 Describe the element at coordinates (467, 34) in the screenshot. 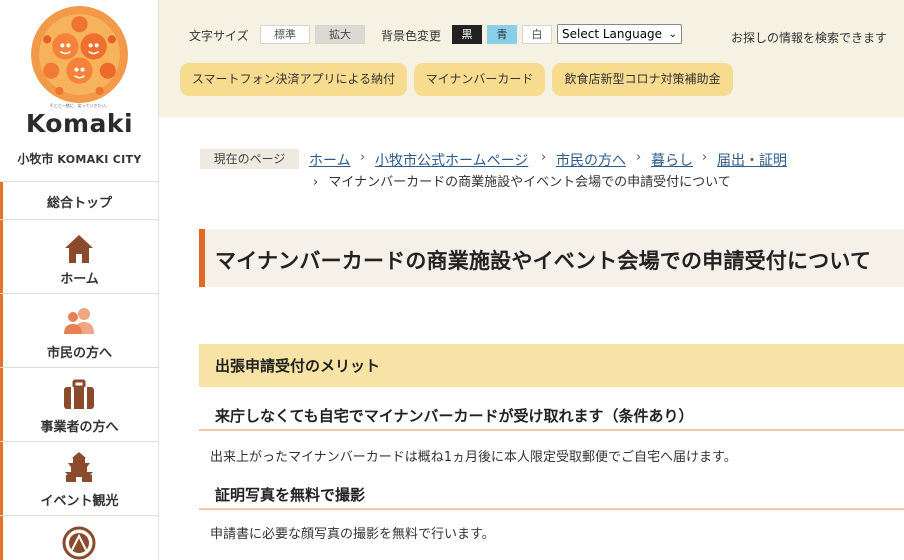

I see `bg-black-button: 黒` at that location.